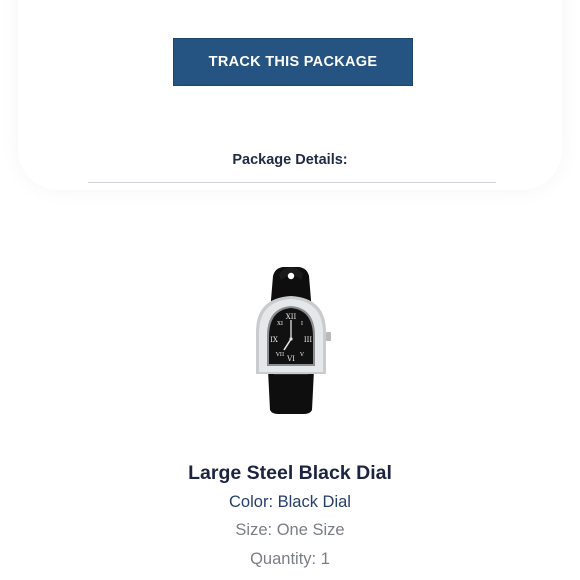  Describe the element at coordinates (279, 355) in the screenshot. I see `svg-text: VII` at that location.